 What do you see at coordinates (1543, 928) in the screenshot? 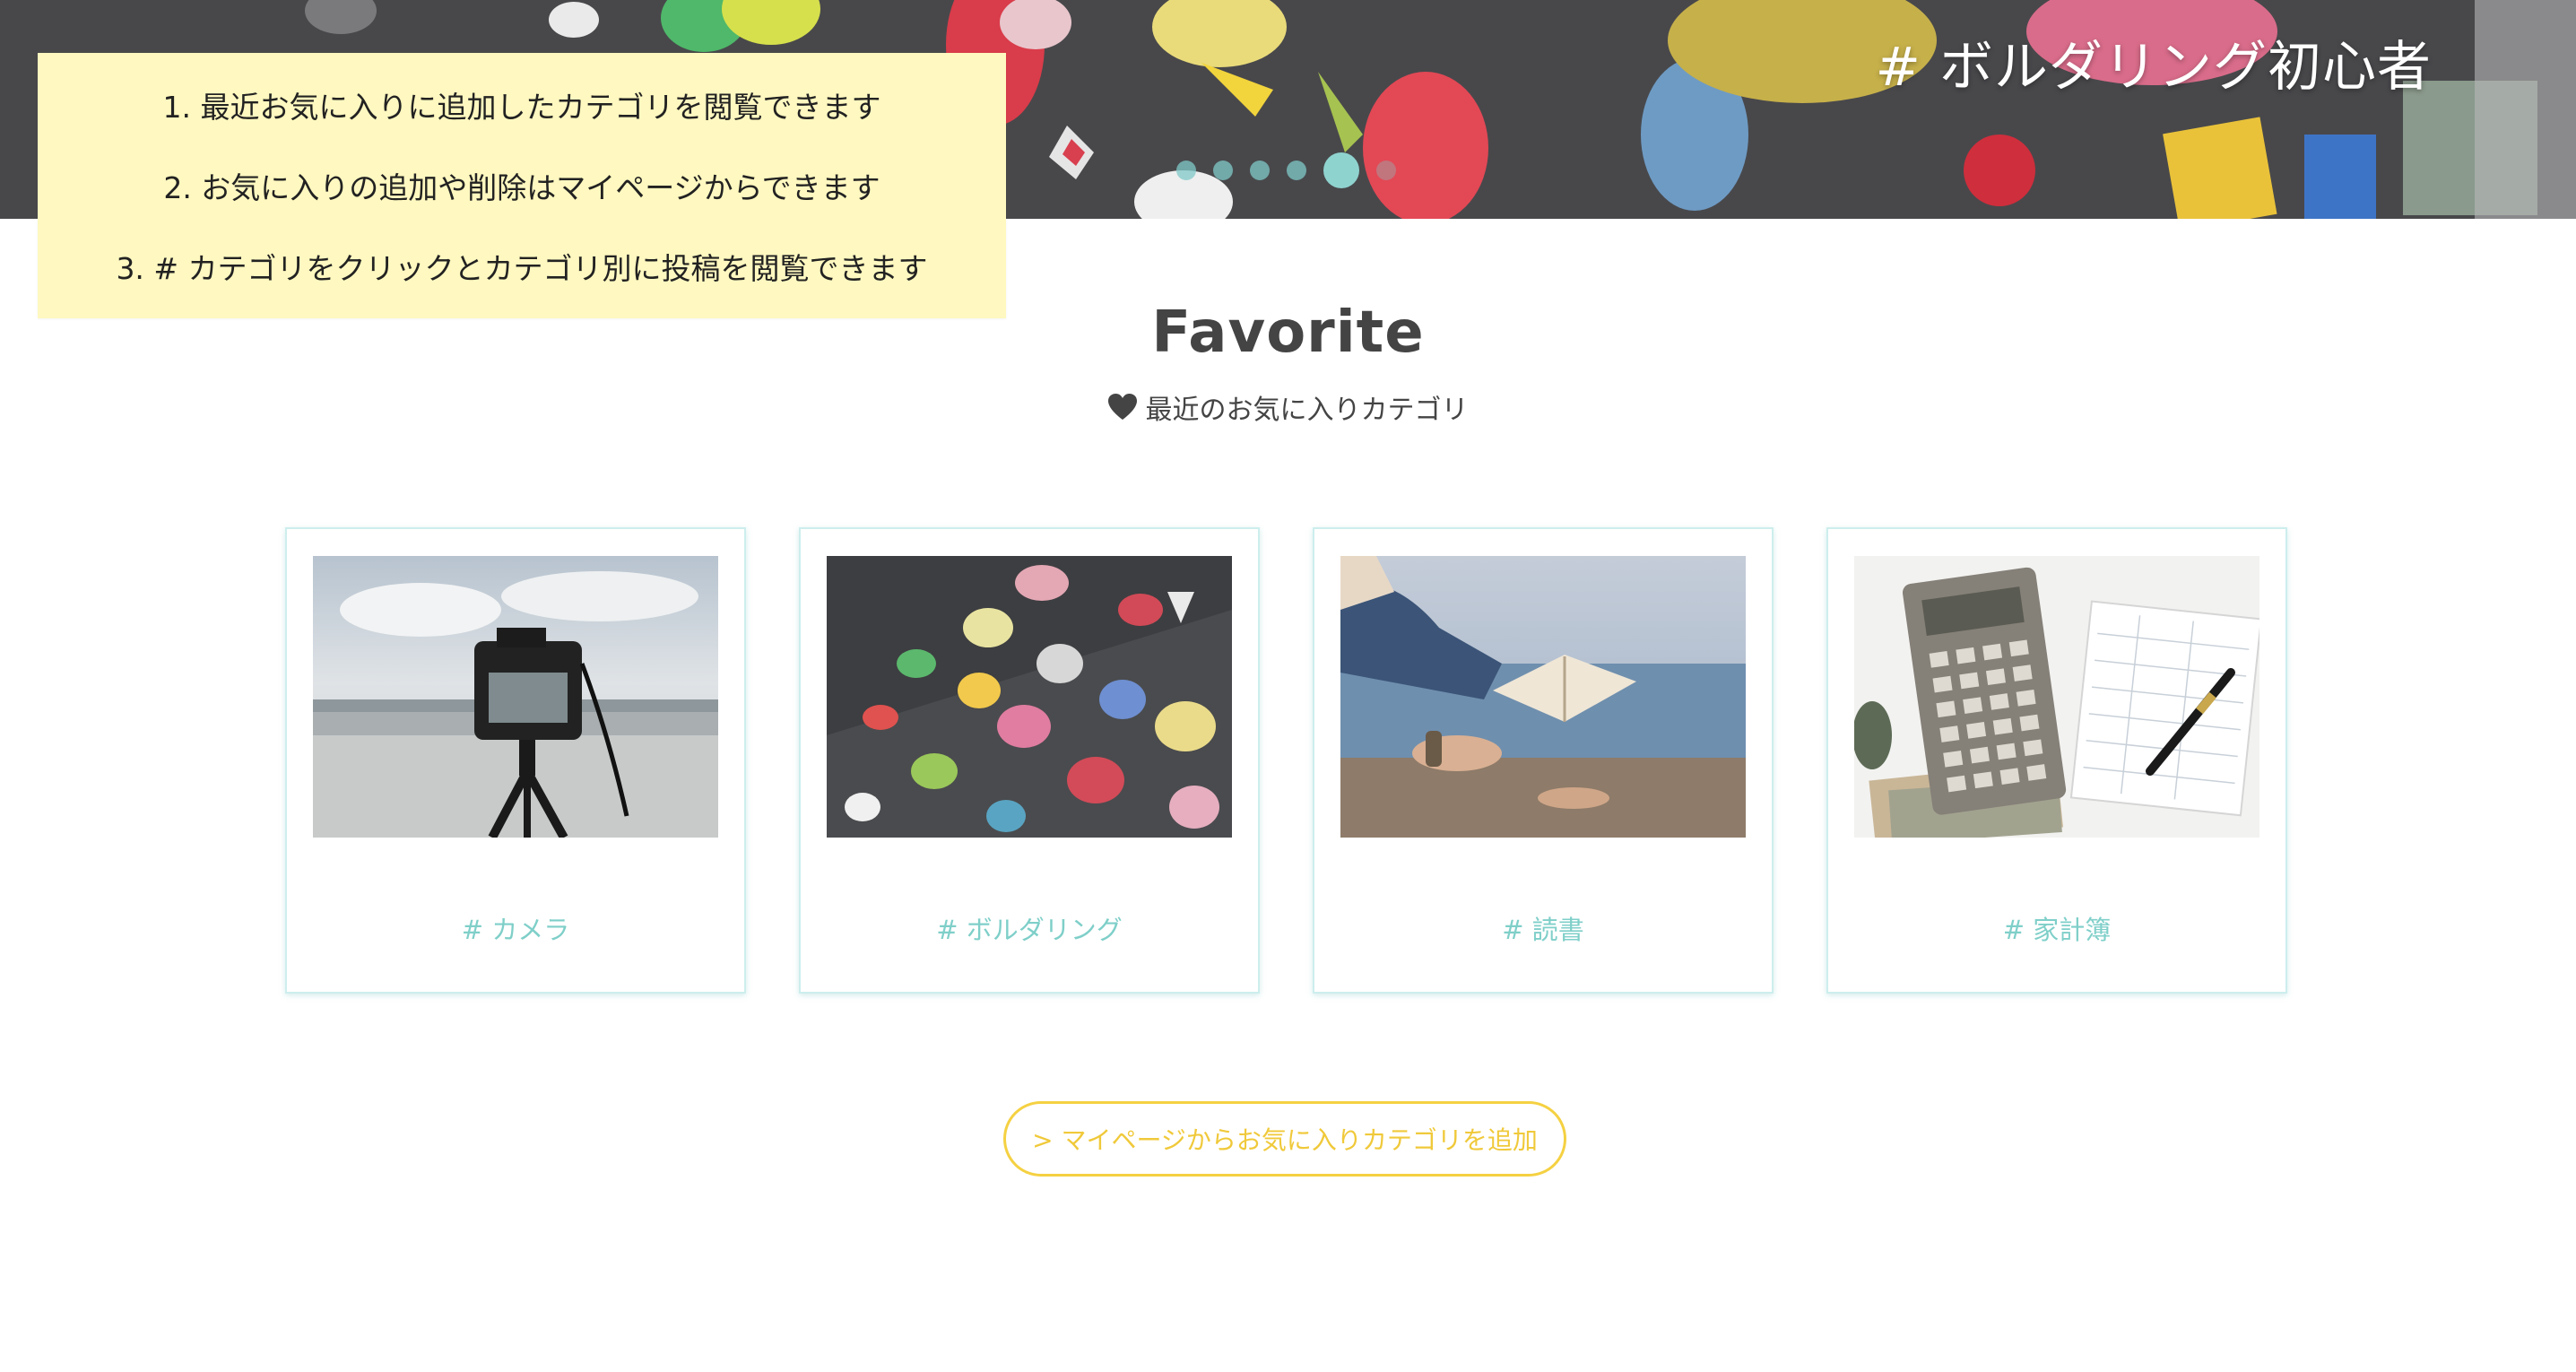
I see `category-link-reading: # 読書` at bounding box center [1543, 928].